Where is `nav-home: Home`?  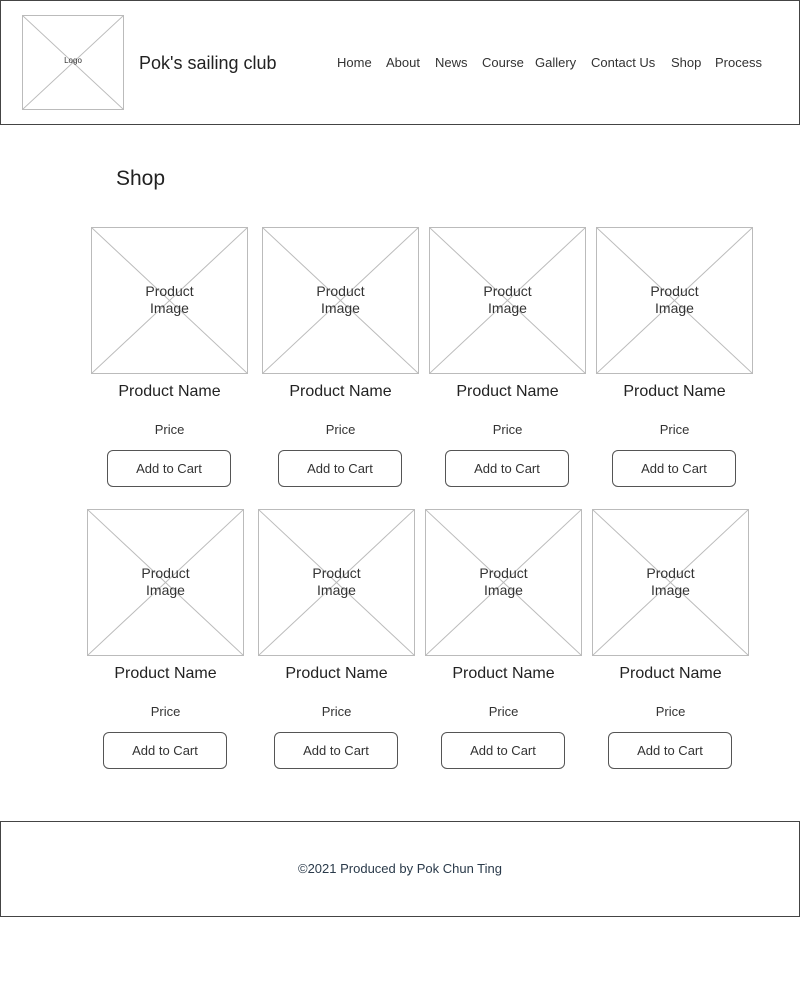
nav-home: Home is located at coordinates (354, 62).